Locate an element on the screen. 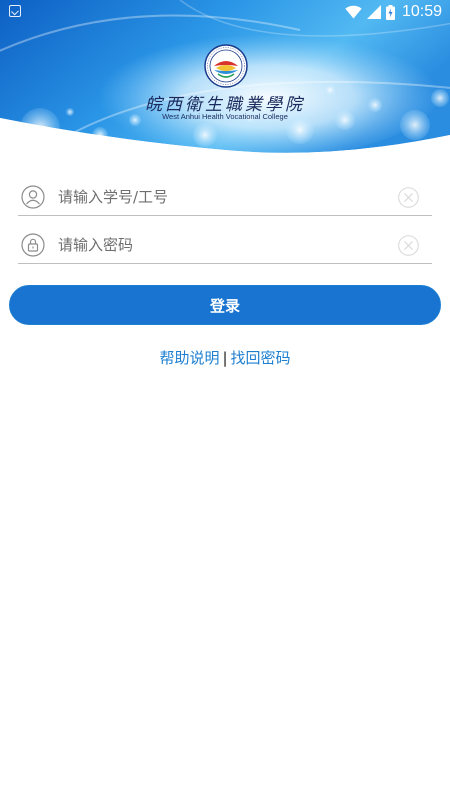 The height and width of the screenshot is (800, 450). status-icons: 10:59 is located at coordinates (393, 12).